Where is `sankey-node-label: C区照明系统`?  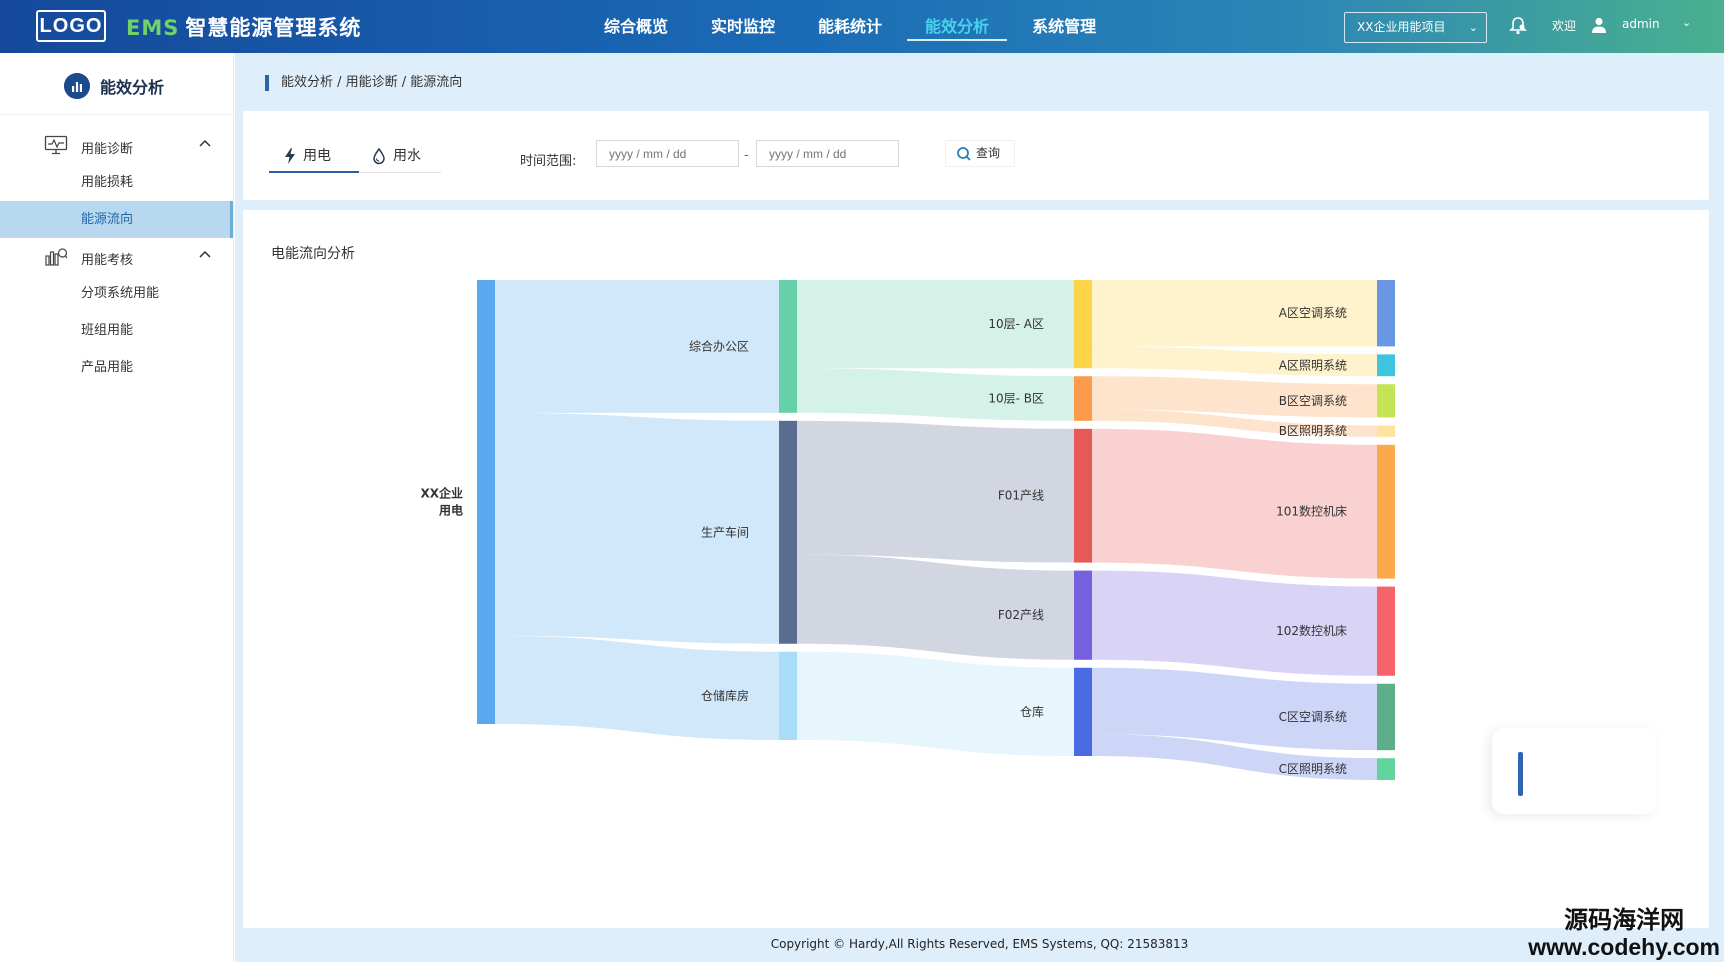 sankey-node-label: C区照明系统 is located at coordinates (1313, 769).